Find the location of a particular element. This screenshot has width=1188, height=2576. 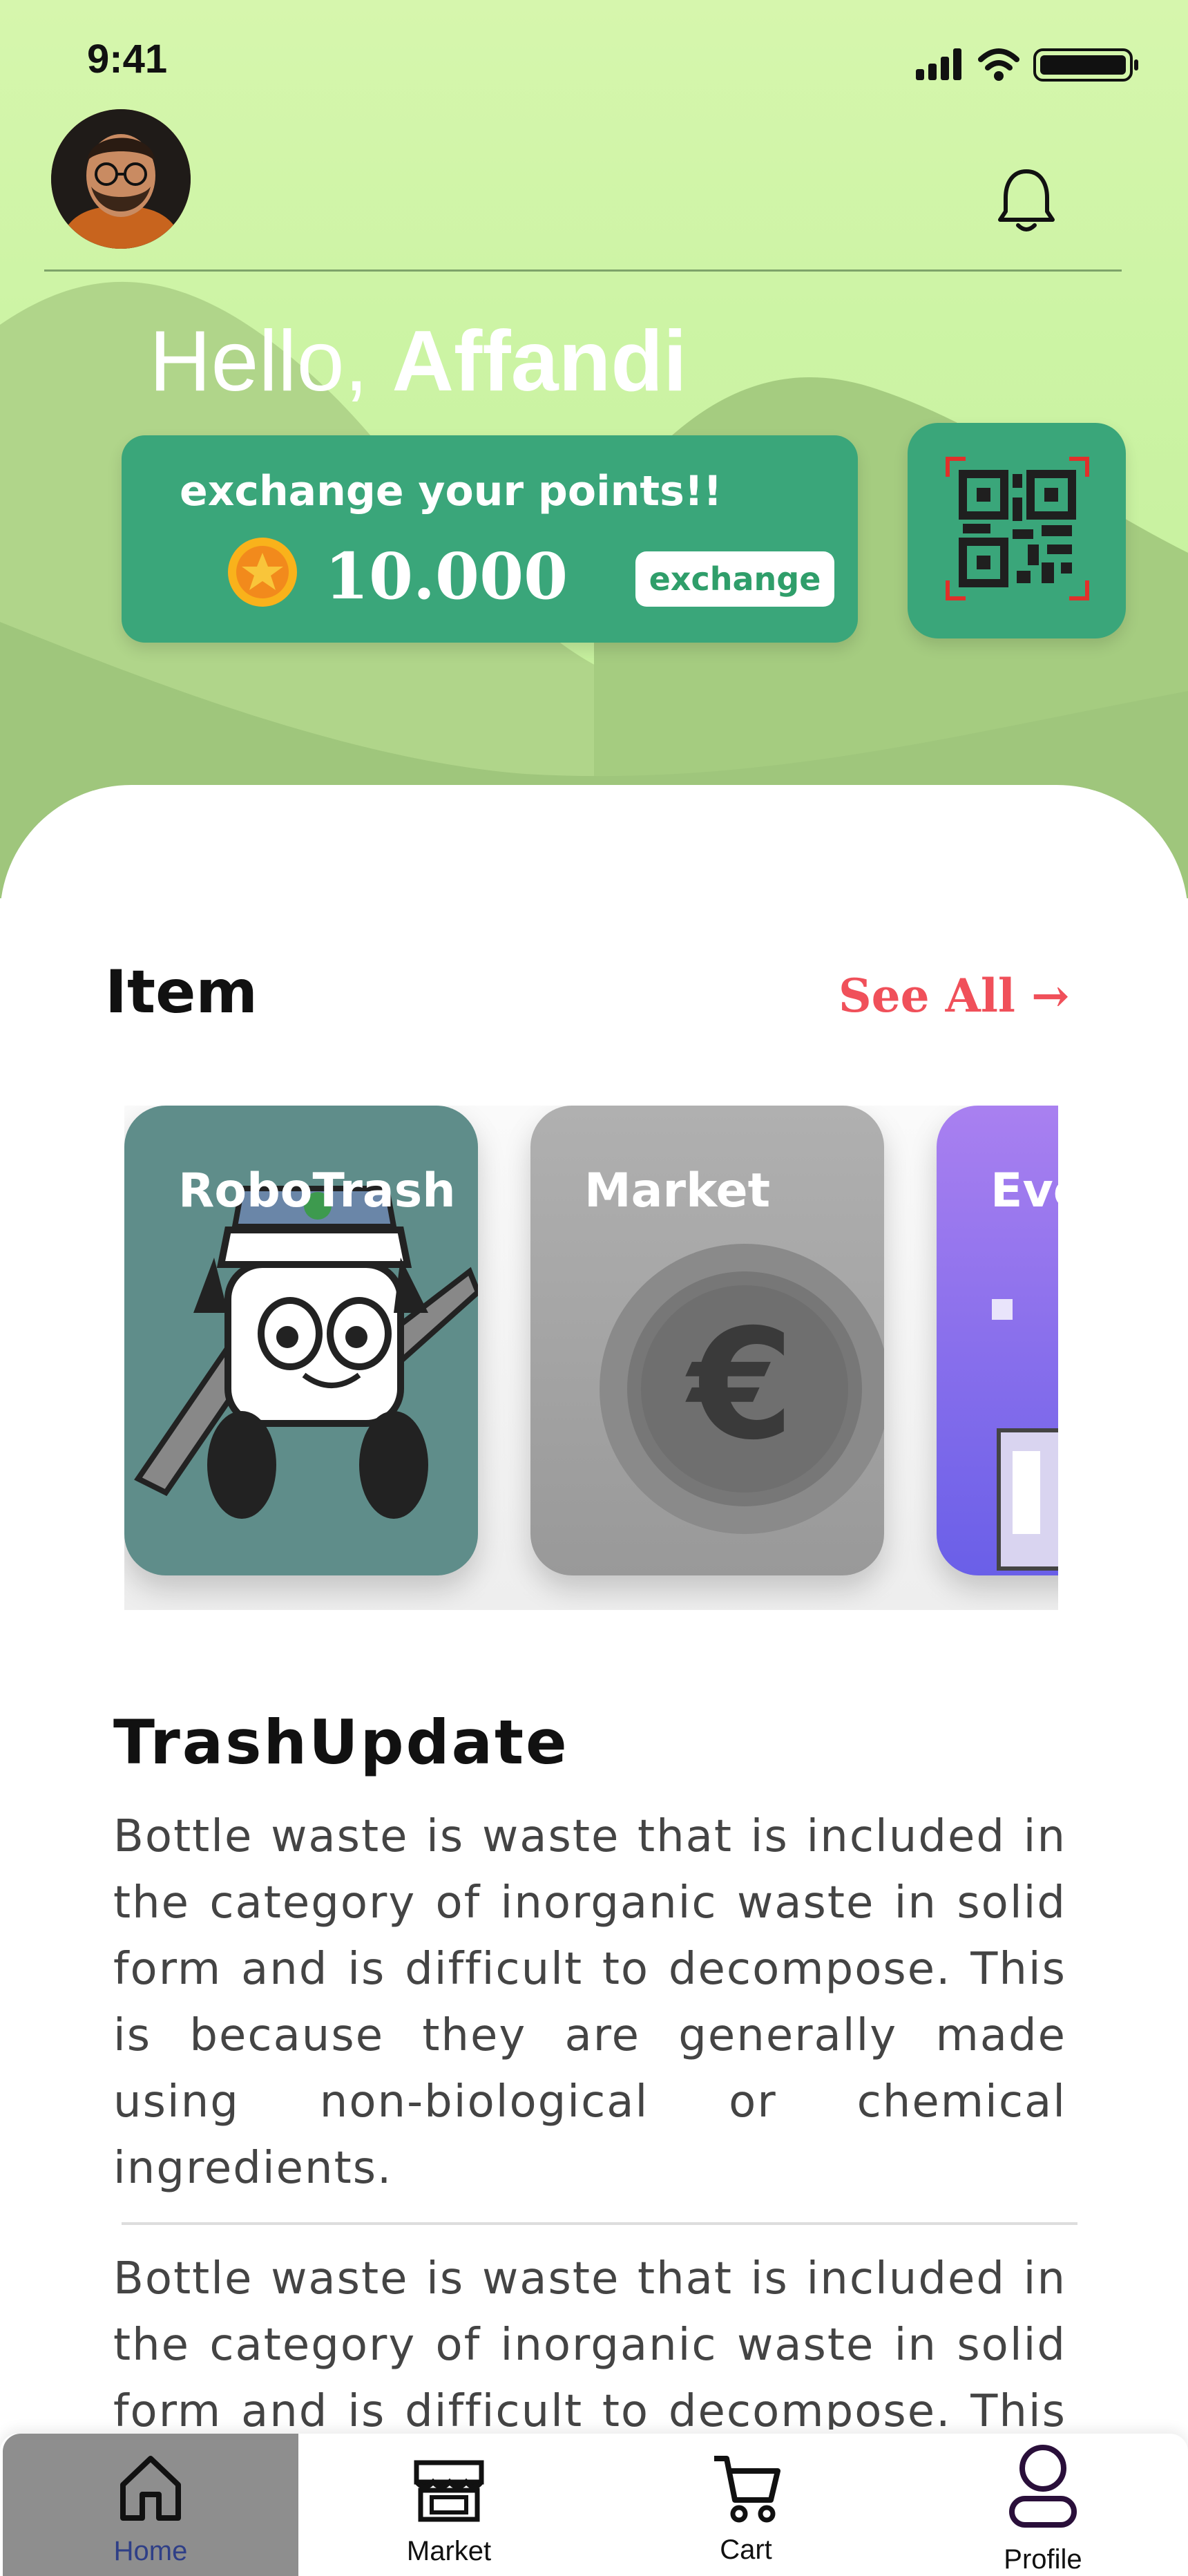

greeting: Hello, Affandi is located at coordinates (418, 361).